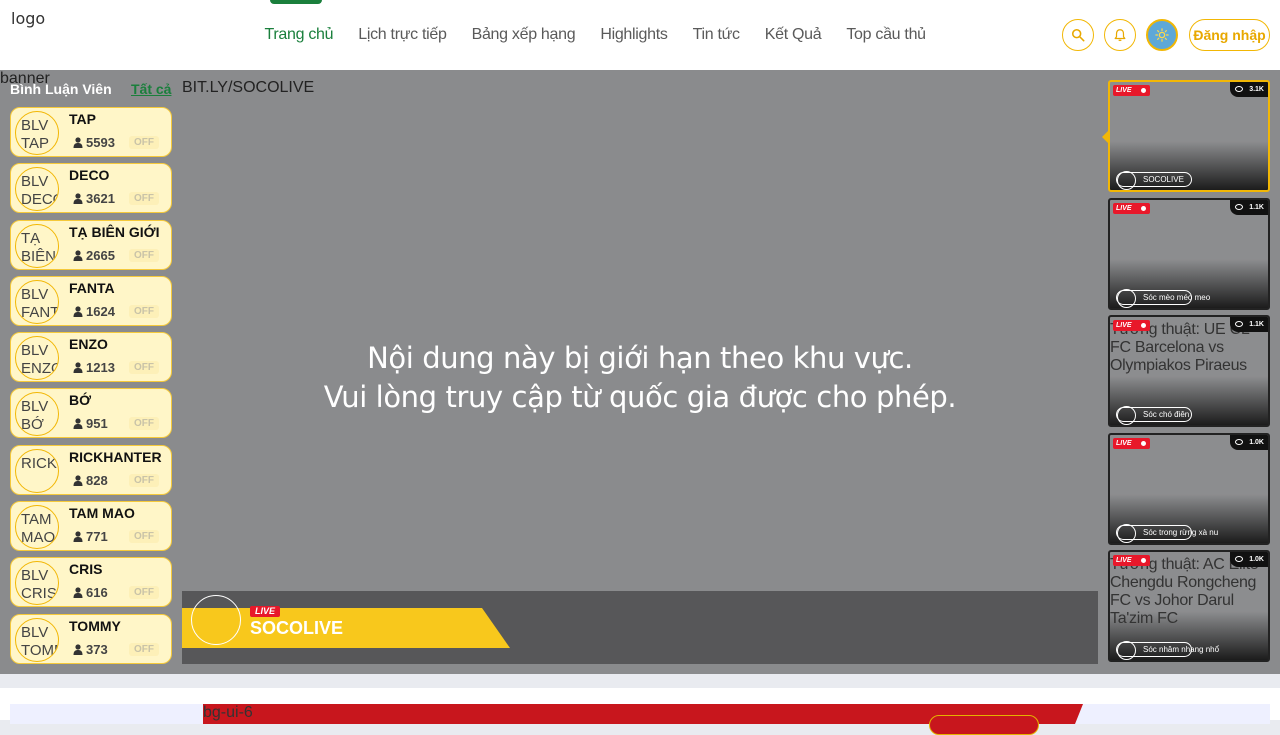  Describe the element at coordinates (97, 649) in the screenshot. I see `viewer-count-value: 373` at that location.